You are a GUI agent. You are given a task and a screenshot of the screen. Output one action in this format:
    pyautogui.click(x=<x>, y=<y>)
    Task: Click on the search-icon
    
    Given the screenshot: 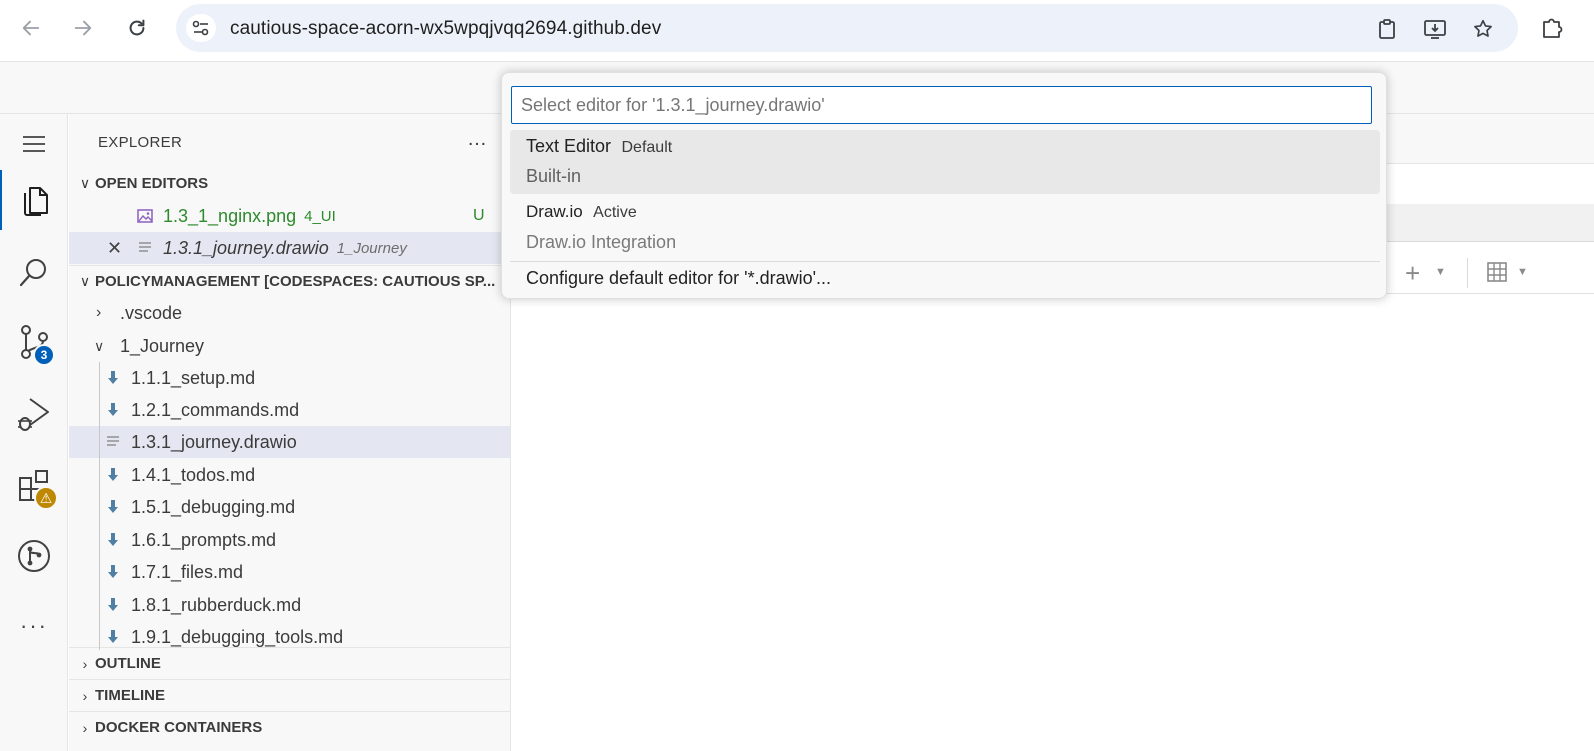 What is the action you would take?
    pyautogui.click(x=32, y=273)
    